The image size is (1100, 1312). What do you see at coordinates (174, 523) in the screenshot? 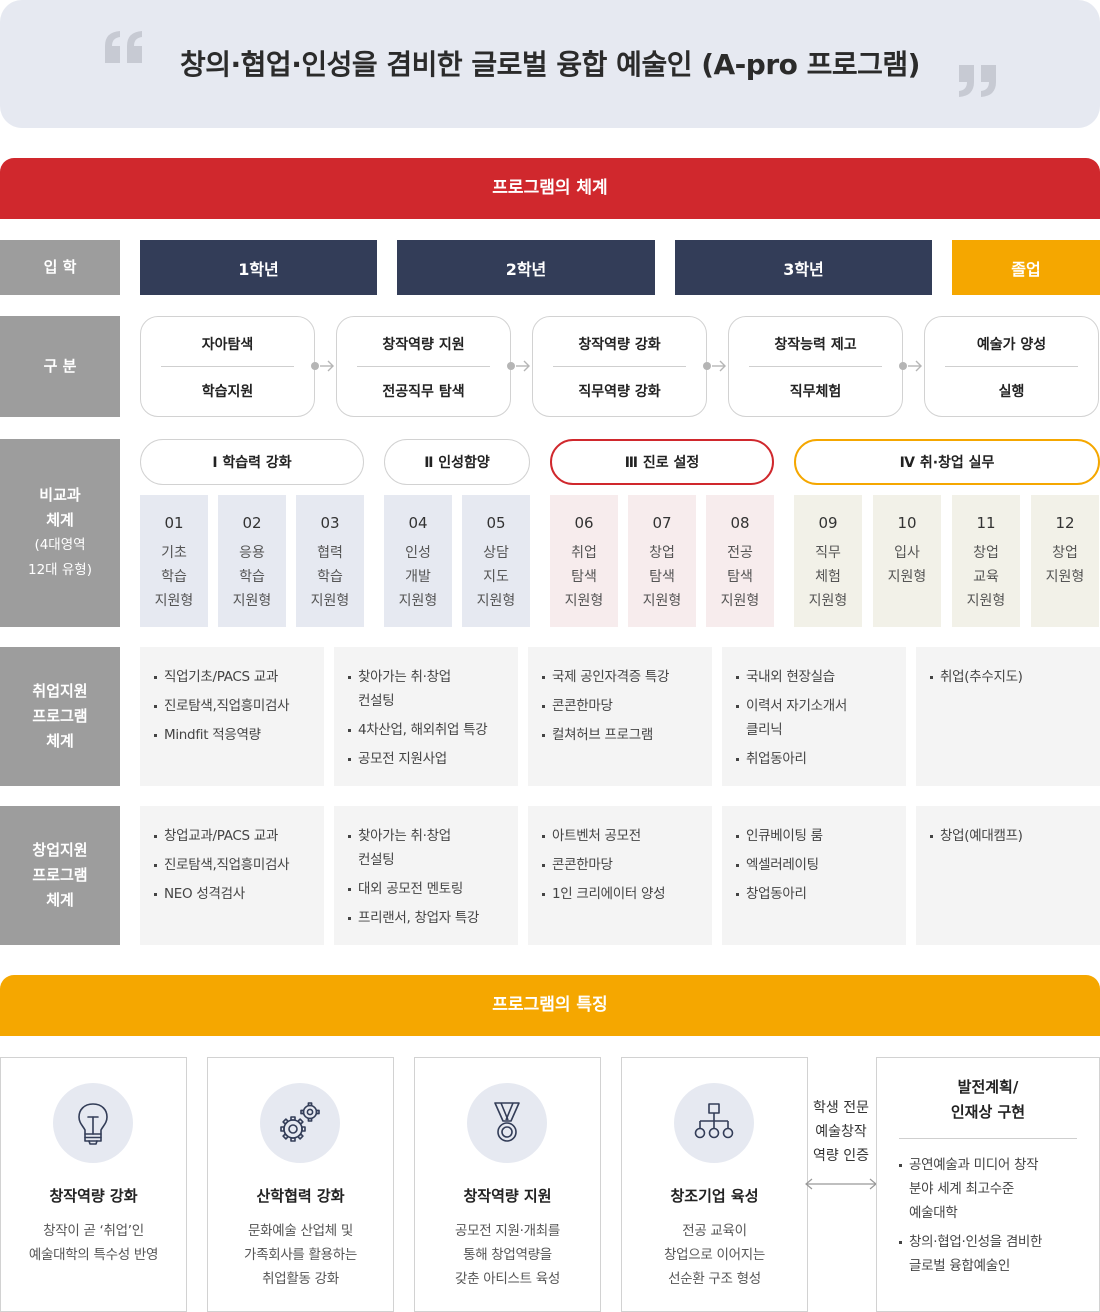
I see `type-number: 01` at bounding box center [174, 523].